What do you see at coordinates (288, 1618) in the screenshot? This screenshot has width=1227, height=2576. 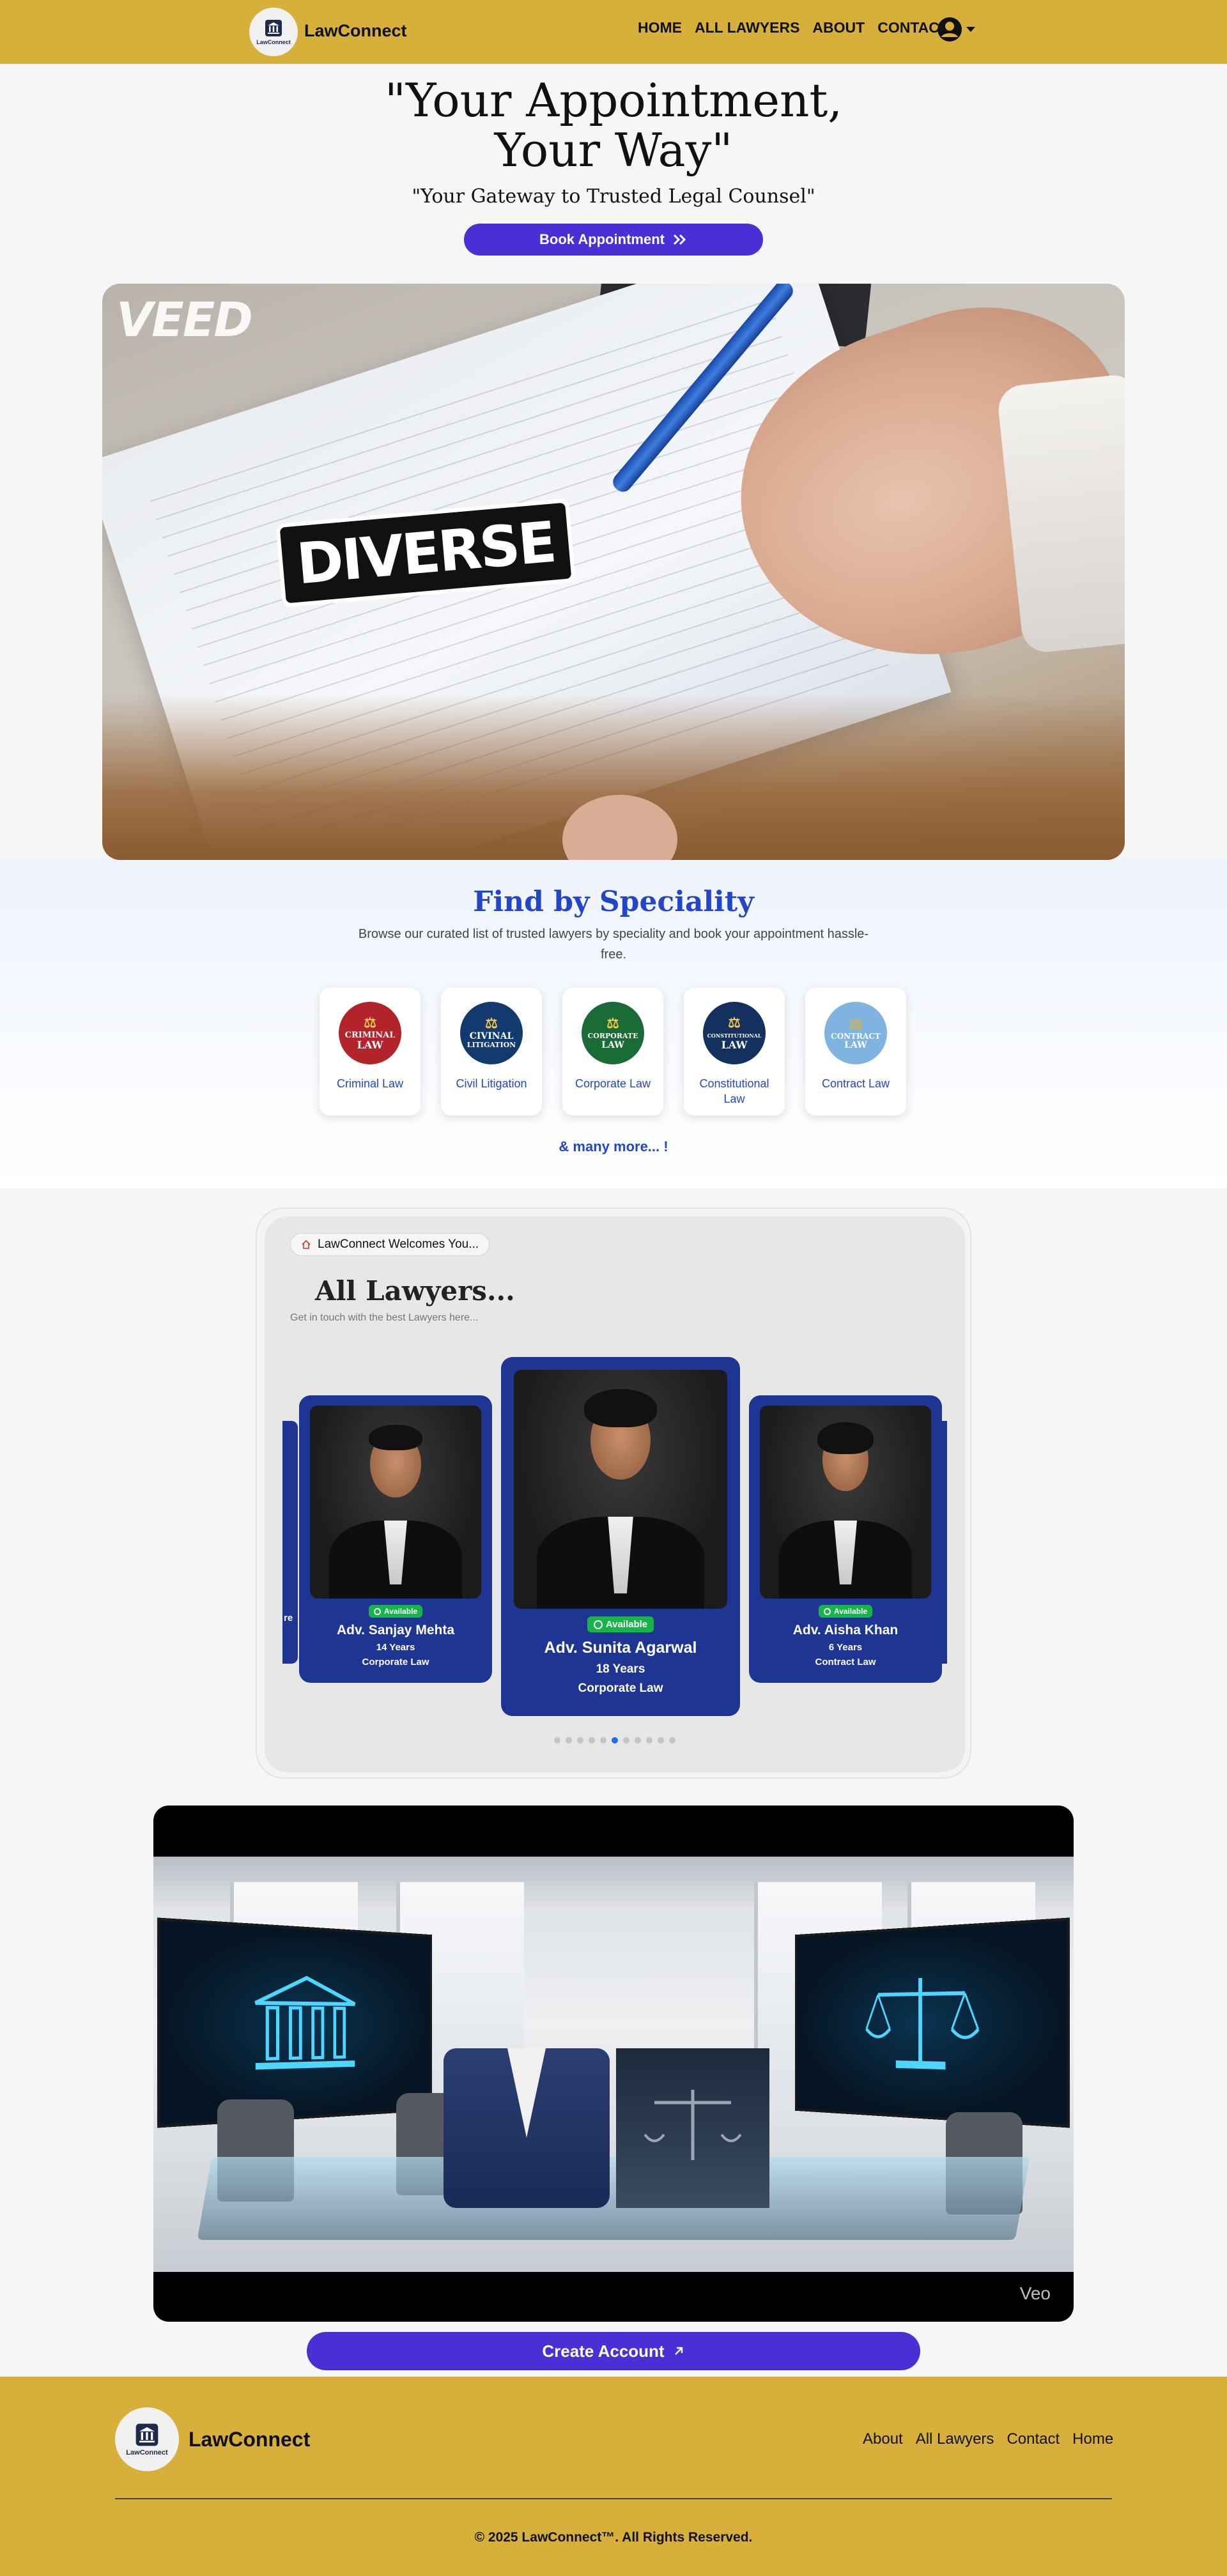 I see `edge-card-text: re` at bounding box center [288, 1618].